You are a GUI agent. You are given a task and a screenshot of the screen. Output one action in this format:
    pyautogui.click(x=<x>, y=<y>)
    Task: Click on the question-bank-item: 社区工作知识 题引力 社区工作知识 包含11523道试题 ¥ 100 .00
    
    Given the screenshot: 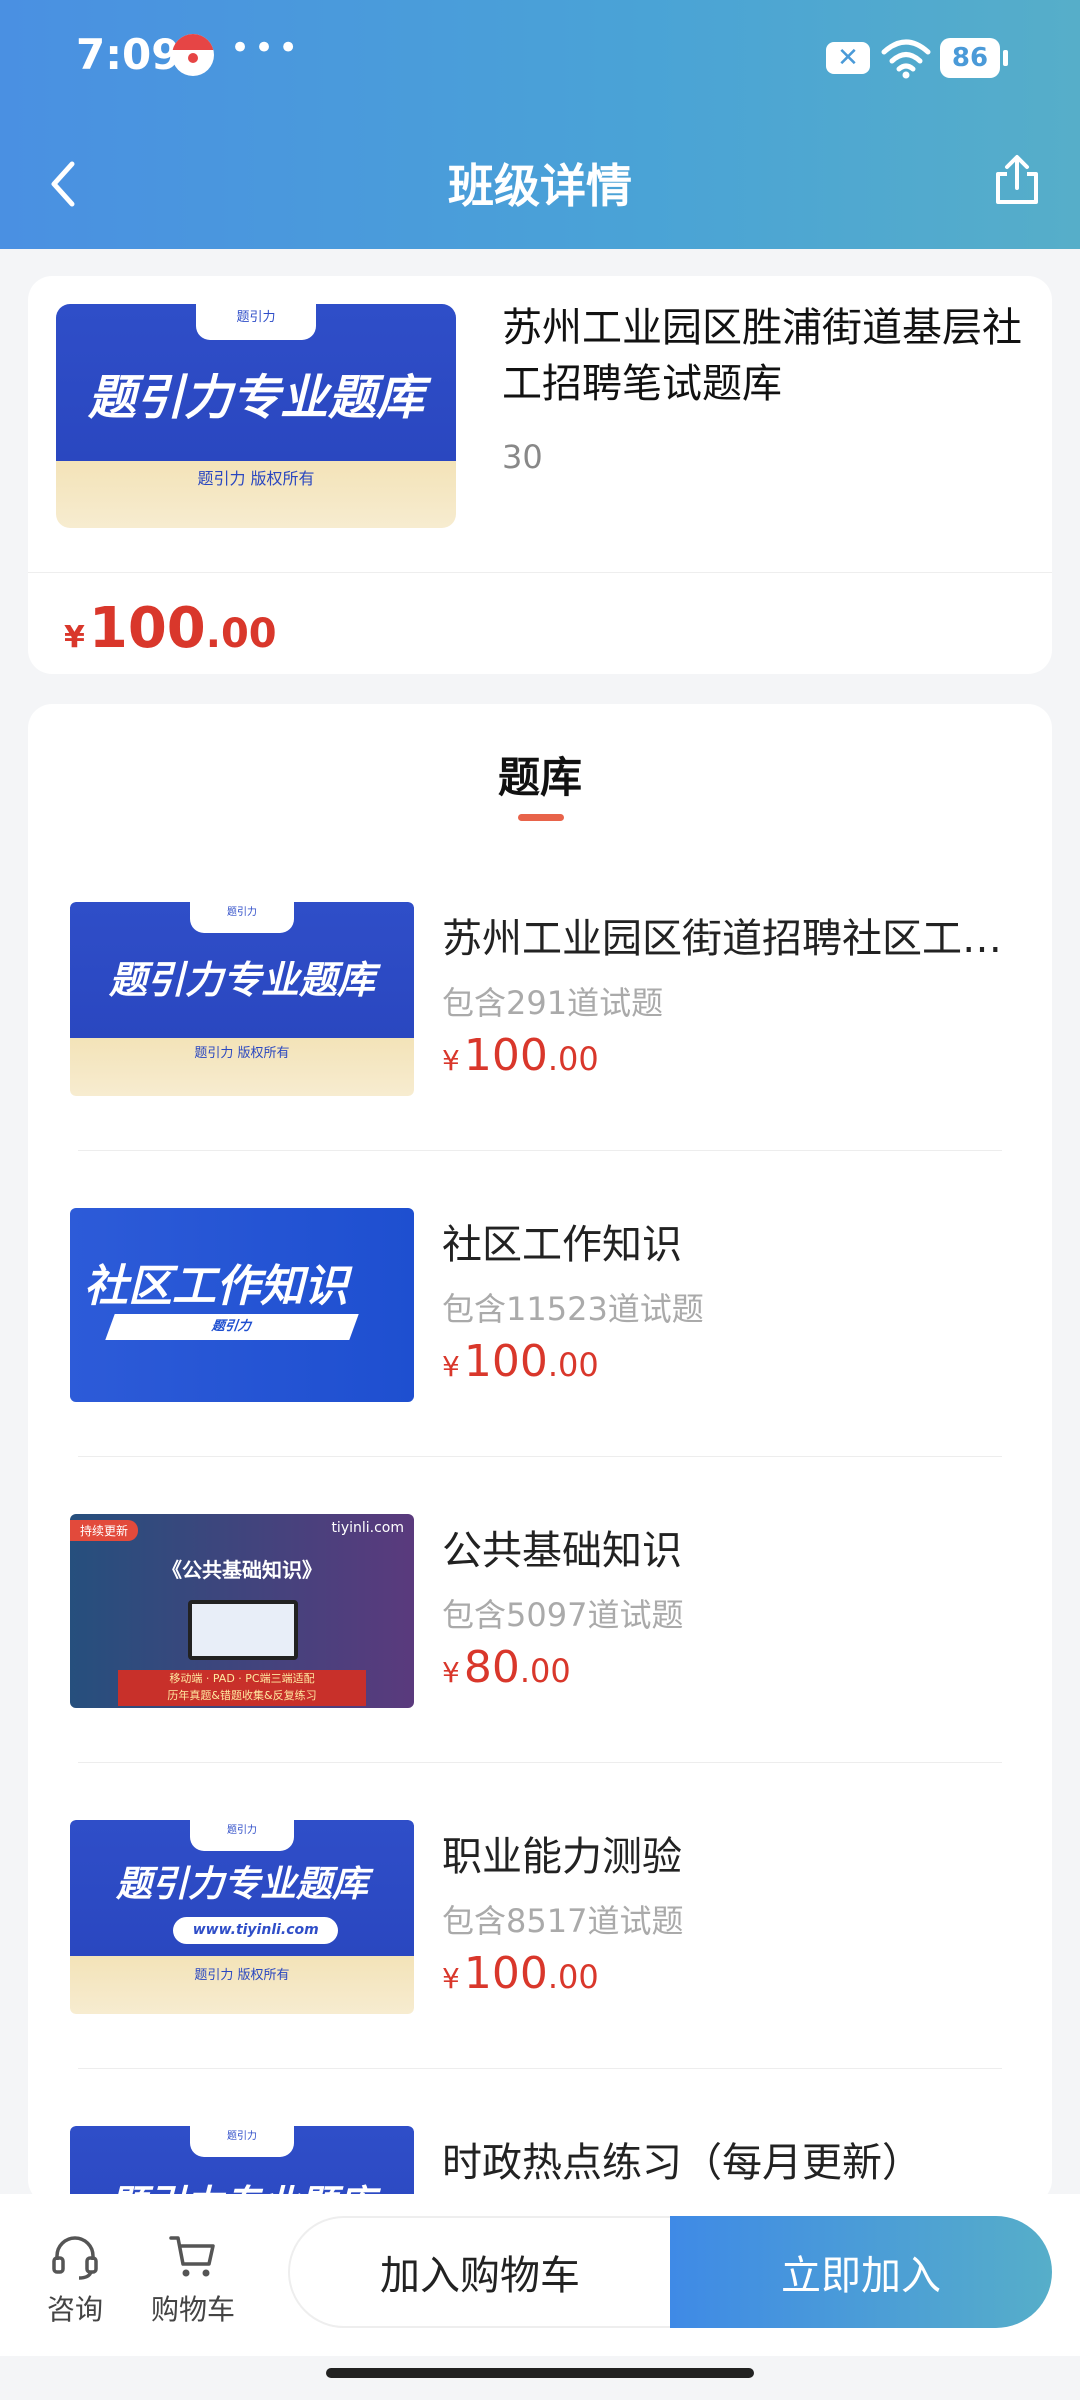 What is the action you would take?
    pyautogui.click(x=540, y=1361)
    